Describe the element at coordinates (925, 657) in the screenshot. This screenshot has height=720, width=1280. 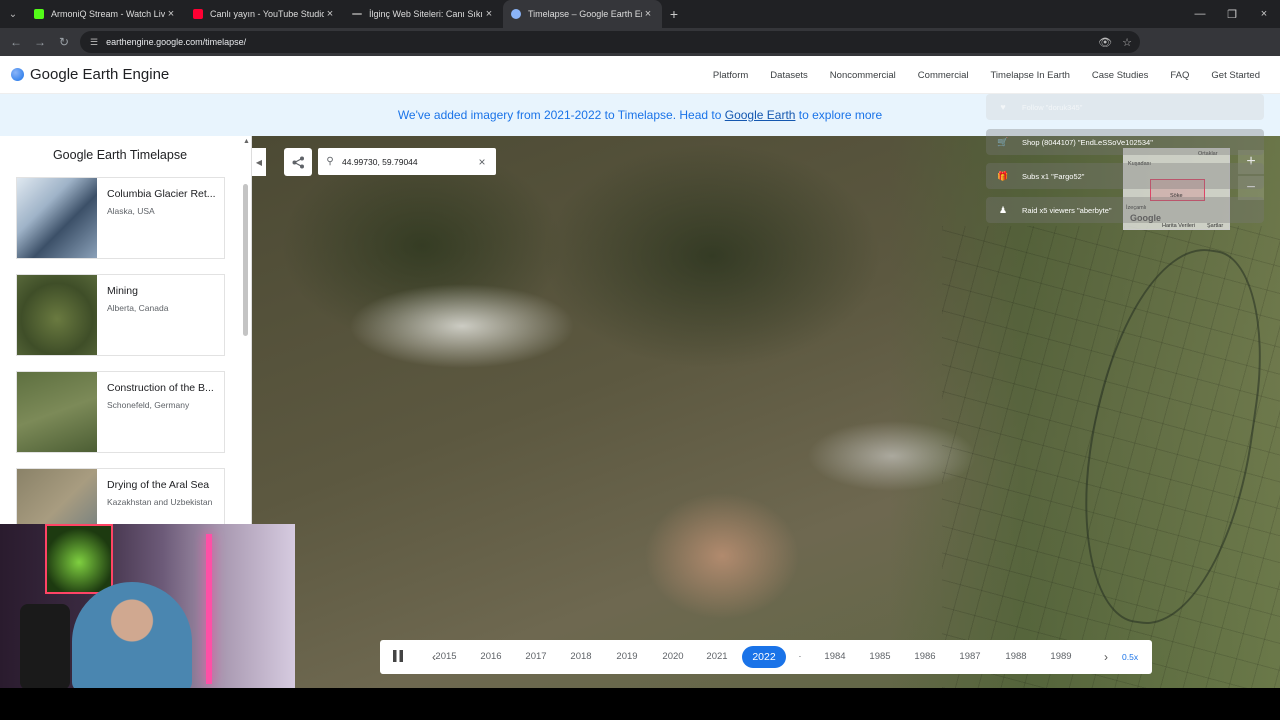
I see `year-1986: 1986` at that location.